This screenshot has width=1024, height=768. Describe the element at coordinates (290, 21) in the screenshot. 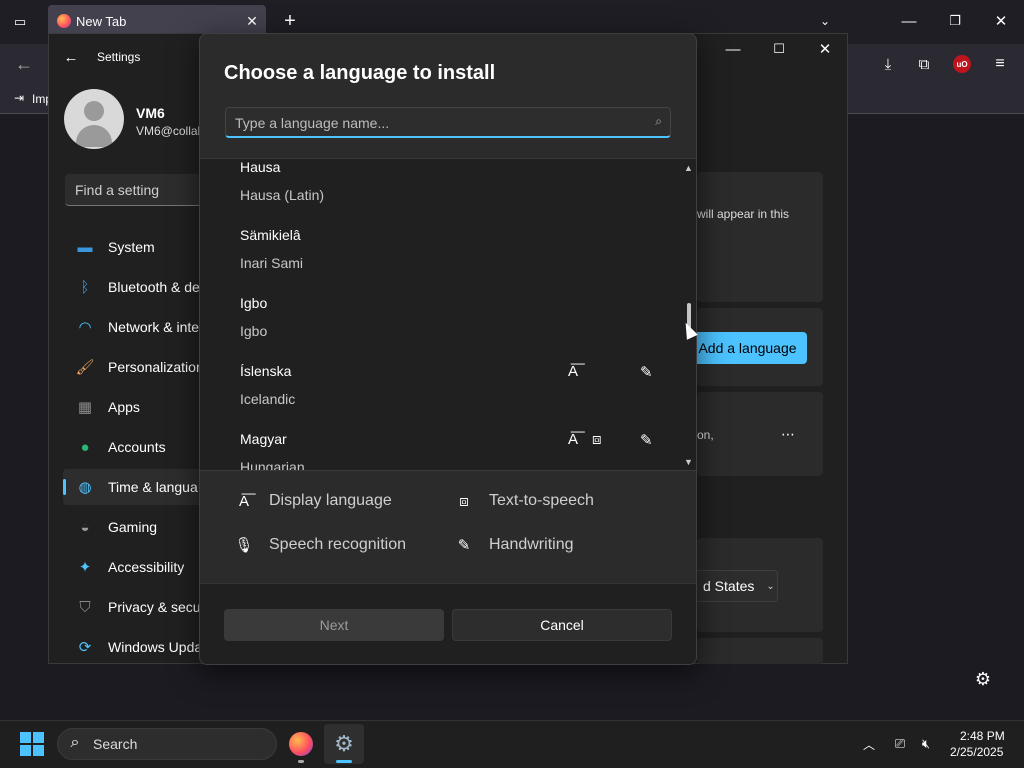

I see `new-tab-icon: +` at that location.